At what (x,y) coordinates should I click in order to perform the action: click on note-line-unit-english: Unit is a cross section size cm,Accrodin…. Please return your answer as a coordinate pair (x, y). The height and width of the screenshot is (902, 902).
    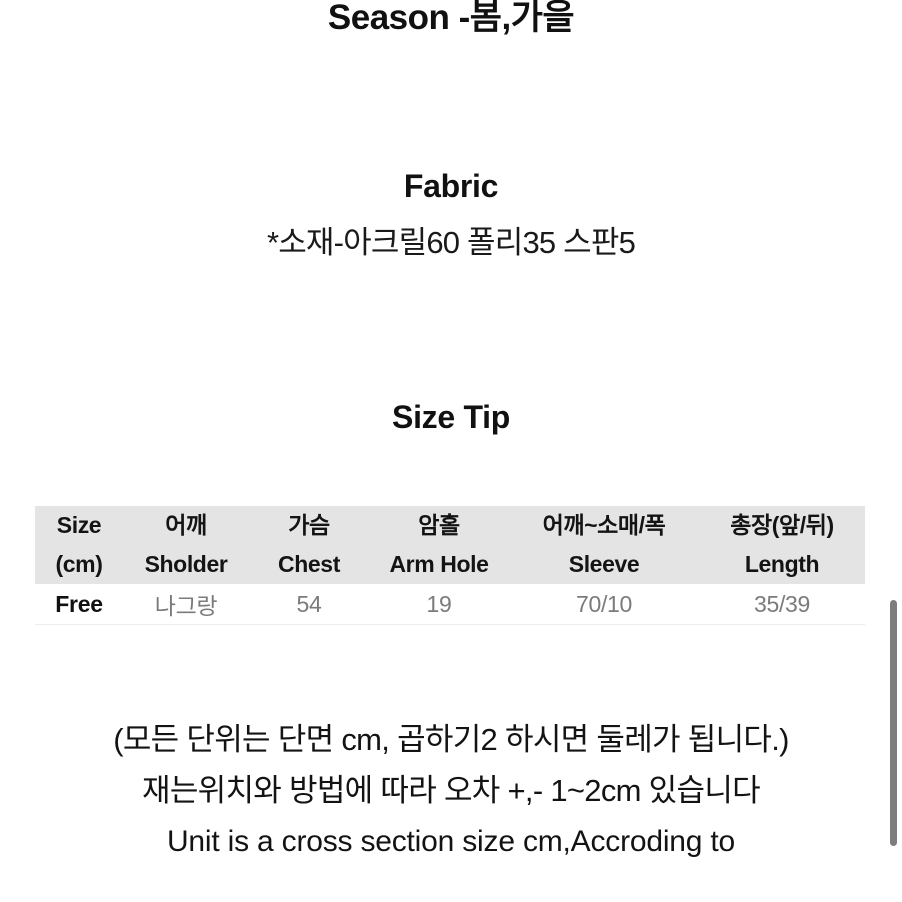
    Looking at the image, I should click on (451, 841).